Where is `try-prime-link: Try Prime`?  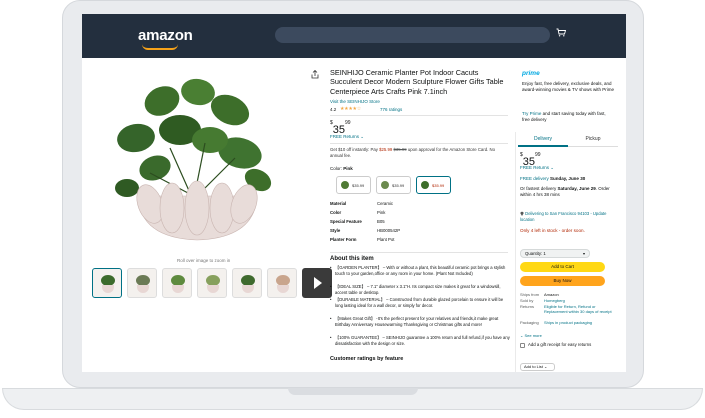
try-prime-link: Try Prime is located at coordinates (531, 113).